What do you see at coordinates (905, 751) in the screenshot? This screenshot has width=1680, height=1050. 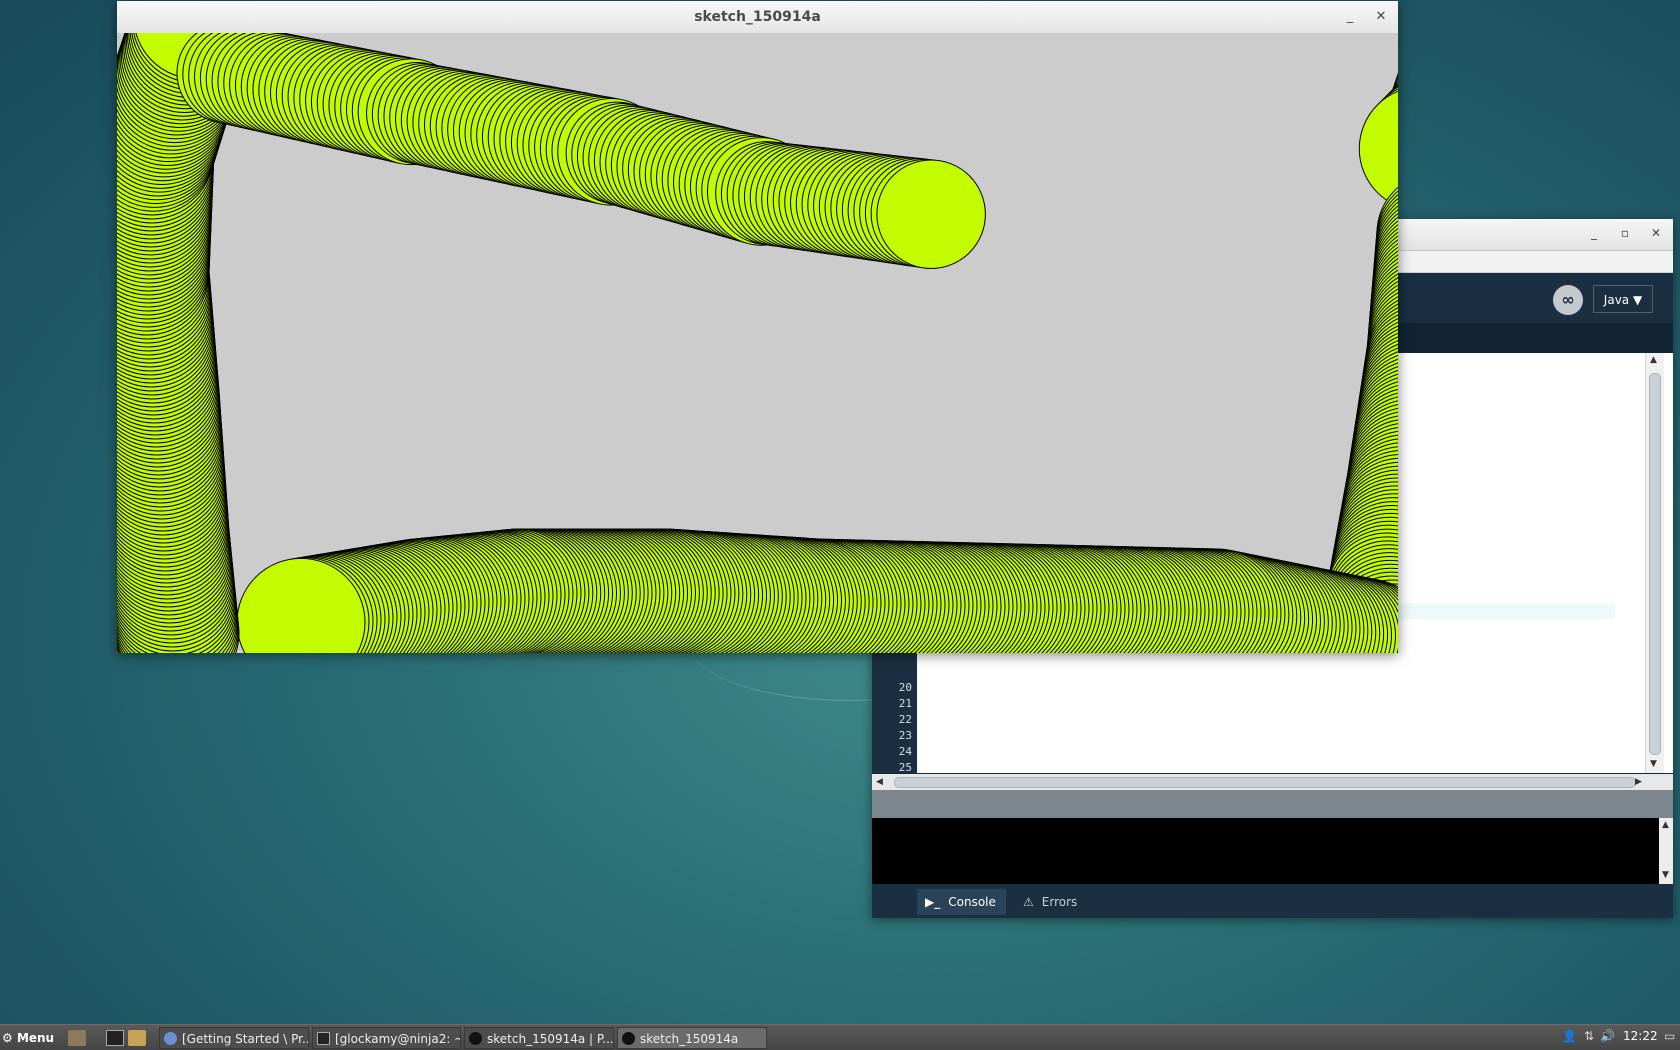 I see `line-number: 24` at bounding box center [905, 751].